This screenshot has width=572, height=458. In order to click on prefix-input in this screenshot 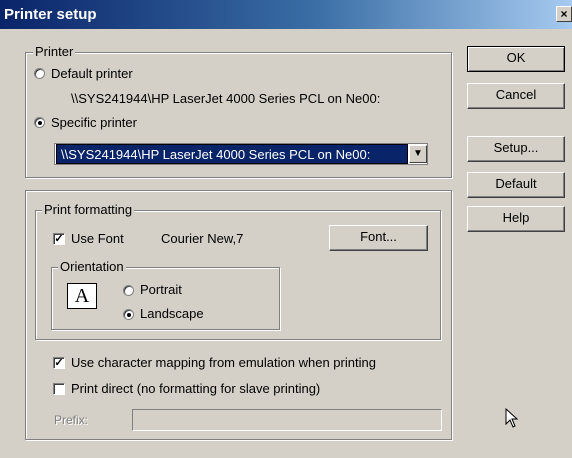, I will do `click(287, 420)`.